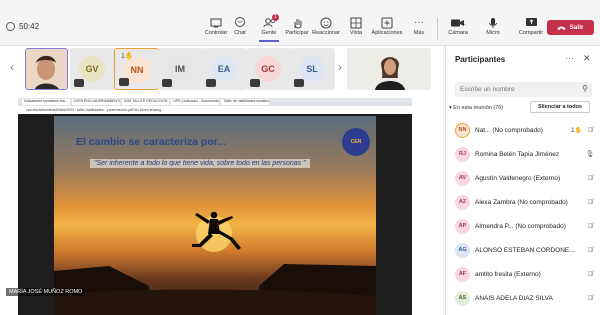 The width and height of the screenshot is (600, 315). I want to click on participant-name: ANAÍS ADELA DIAZ SILVA, so click(514, 298).